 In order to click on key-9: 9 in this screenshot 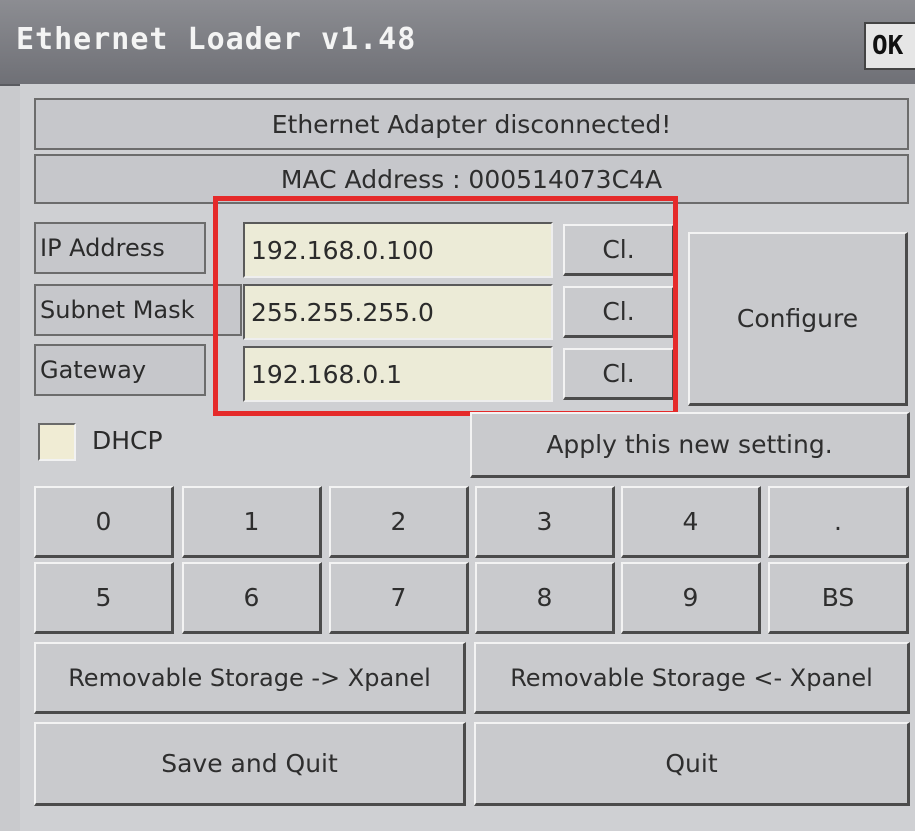, I will do `click(691, 598)`.